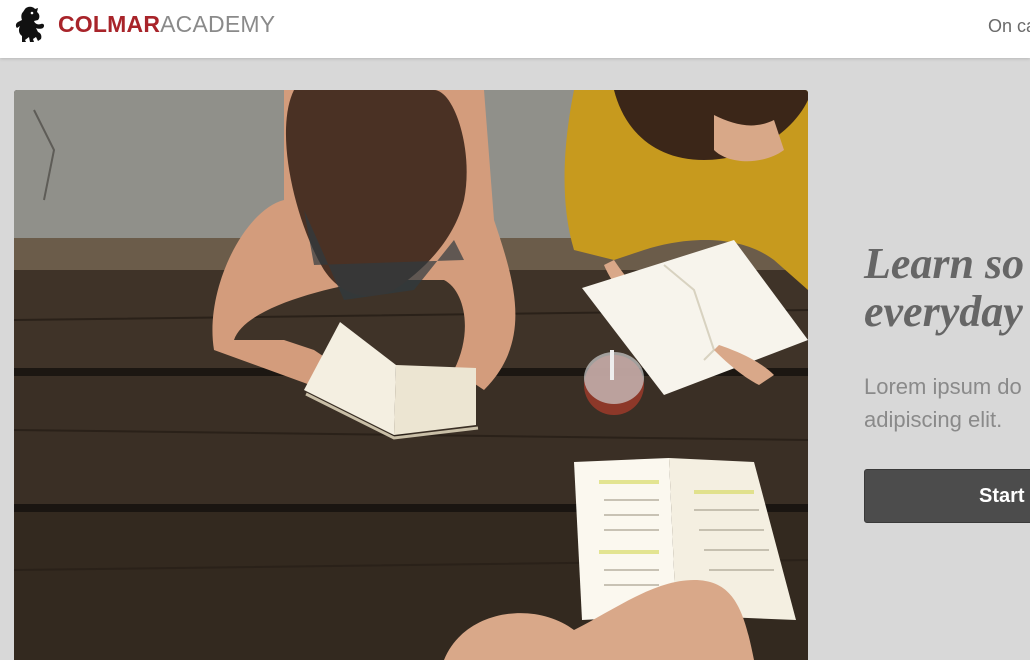 The width and height of the screenshot is (1030, 660). Describe the element at coordinates (1009, 26) in the screenshot. I see `nav-link-campus: On ca` at that location.